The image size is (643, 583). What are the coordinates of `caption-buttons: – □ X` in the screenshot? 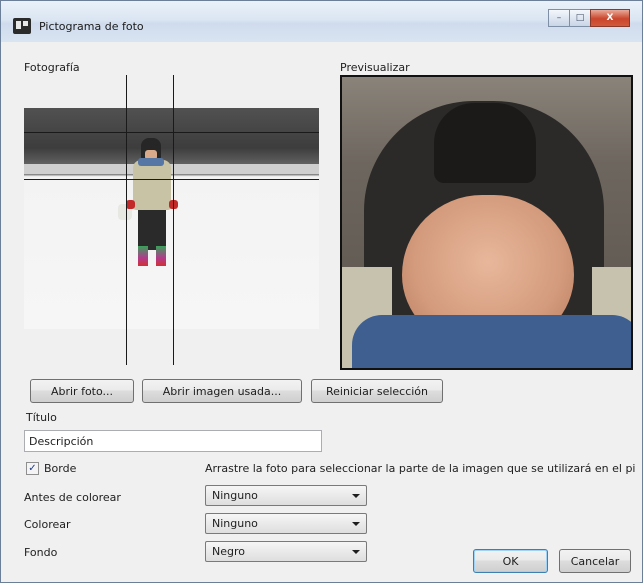 It's located at (589, 18).